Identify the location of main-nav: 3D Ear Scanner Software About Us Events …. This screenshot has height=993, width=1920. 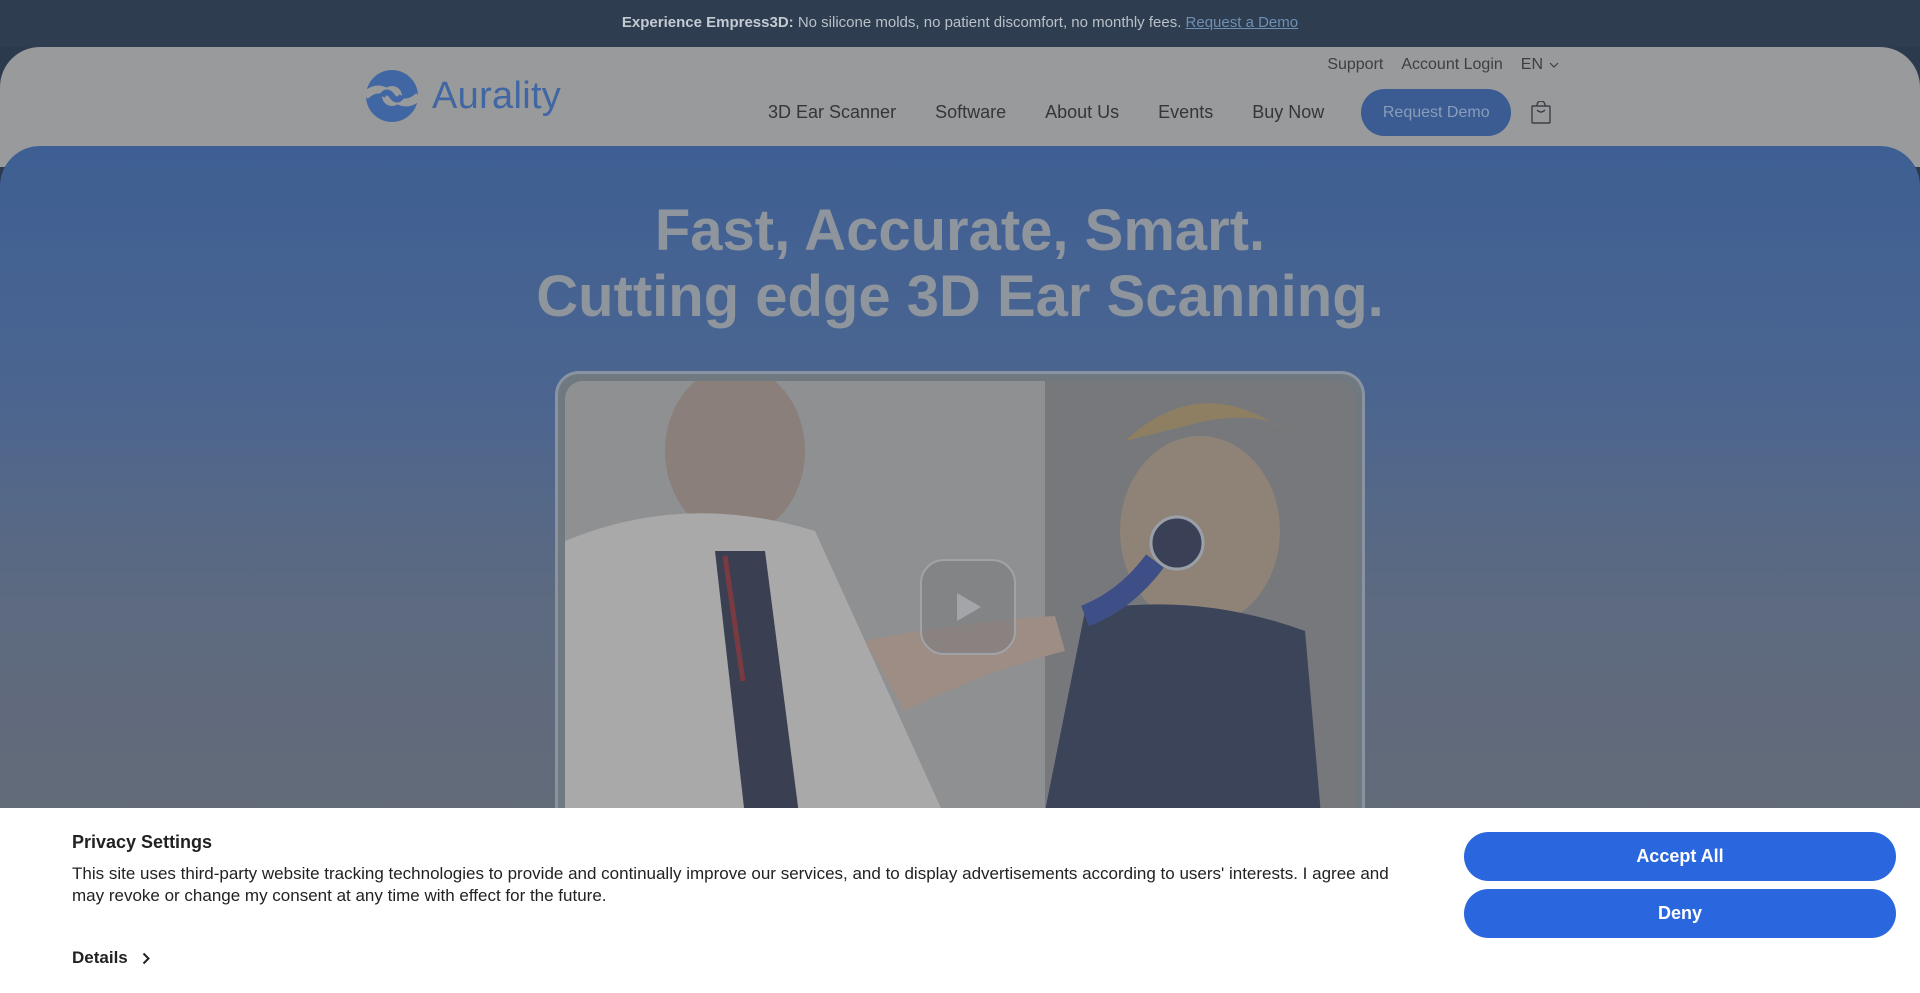
(1160, 112).